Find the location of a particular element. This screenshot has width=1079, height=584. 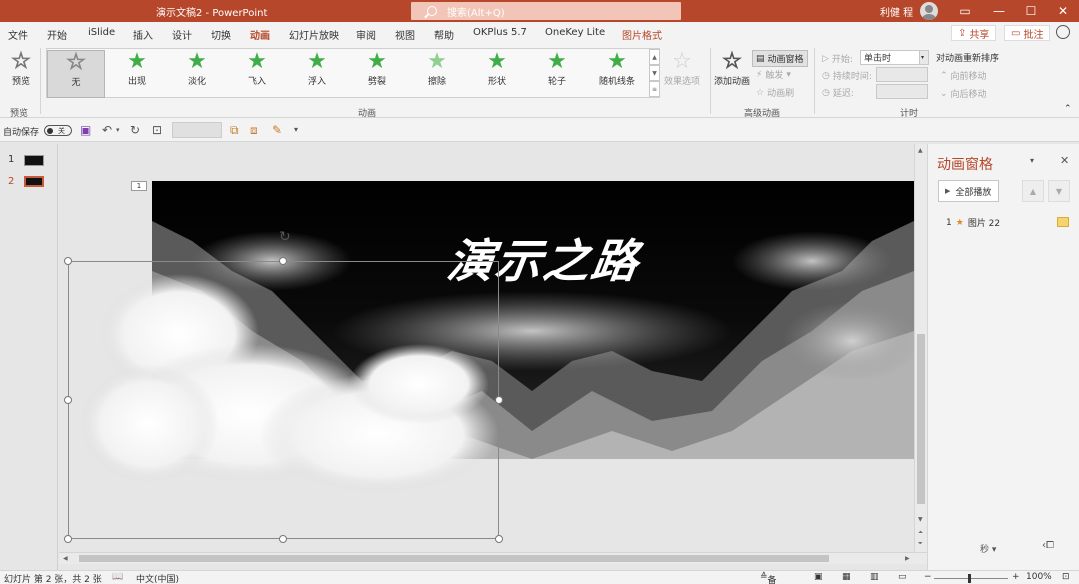

tab-view: 视图 is located at coordinates (405, 34).